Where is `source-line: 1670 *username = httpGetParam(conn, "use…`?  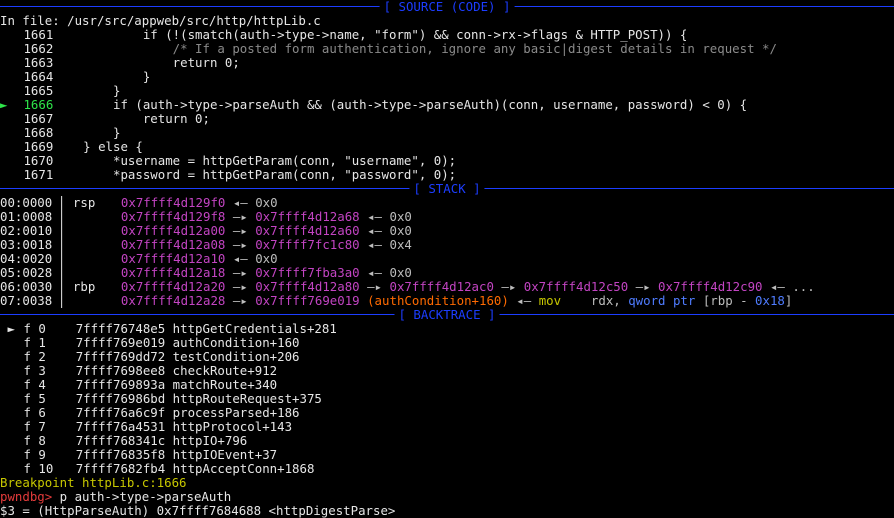 source-line: 1670 *username = httpGetParam(conn, "use… is located at coordinates (447, 161).